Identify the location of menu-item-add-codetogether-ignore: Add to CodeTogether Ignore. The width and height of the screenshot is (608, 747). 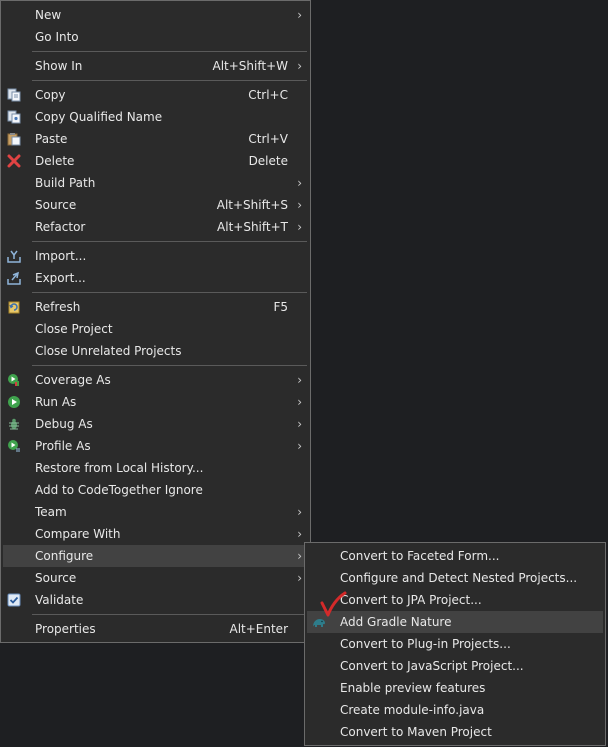
(155, 490).